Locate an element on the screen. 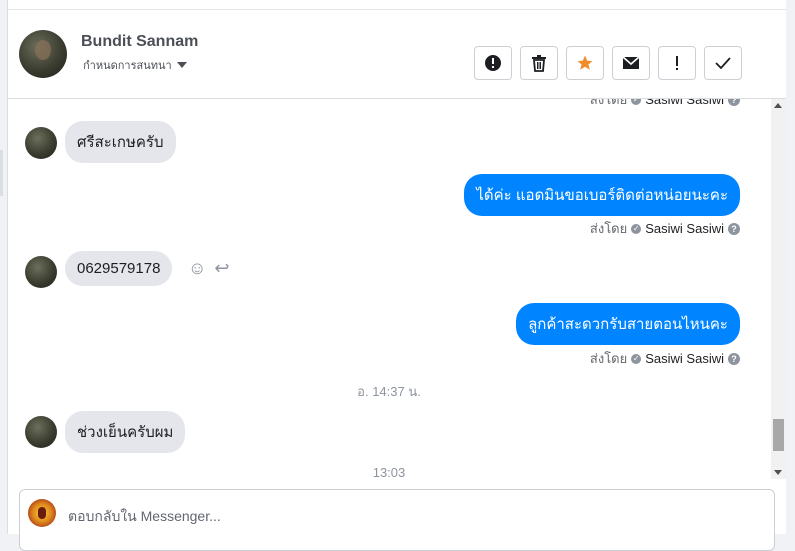 This screenshot has width=795, height=551. mark-unread-button is located at coordinates (631, 63).